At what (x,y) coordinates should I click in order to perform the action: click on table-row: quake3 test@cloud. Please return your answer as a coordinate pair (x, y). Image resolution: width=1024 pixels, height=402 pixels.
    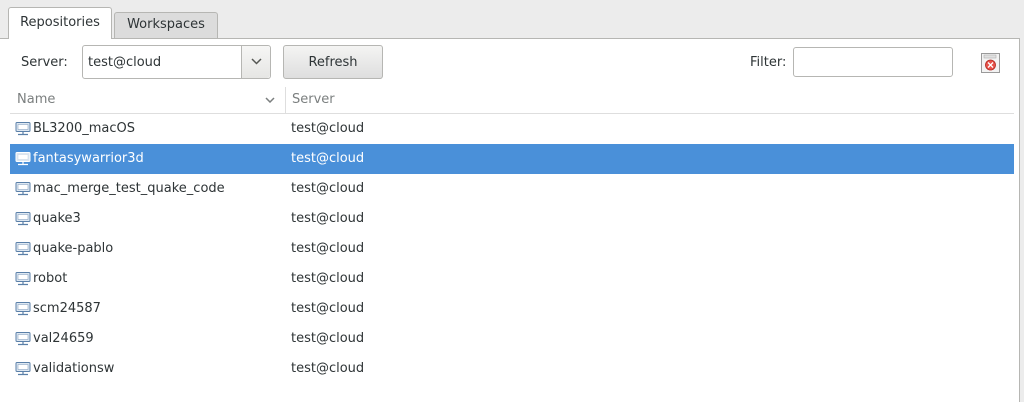
    Looking at the image, I should click on (512, 219).